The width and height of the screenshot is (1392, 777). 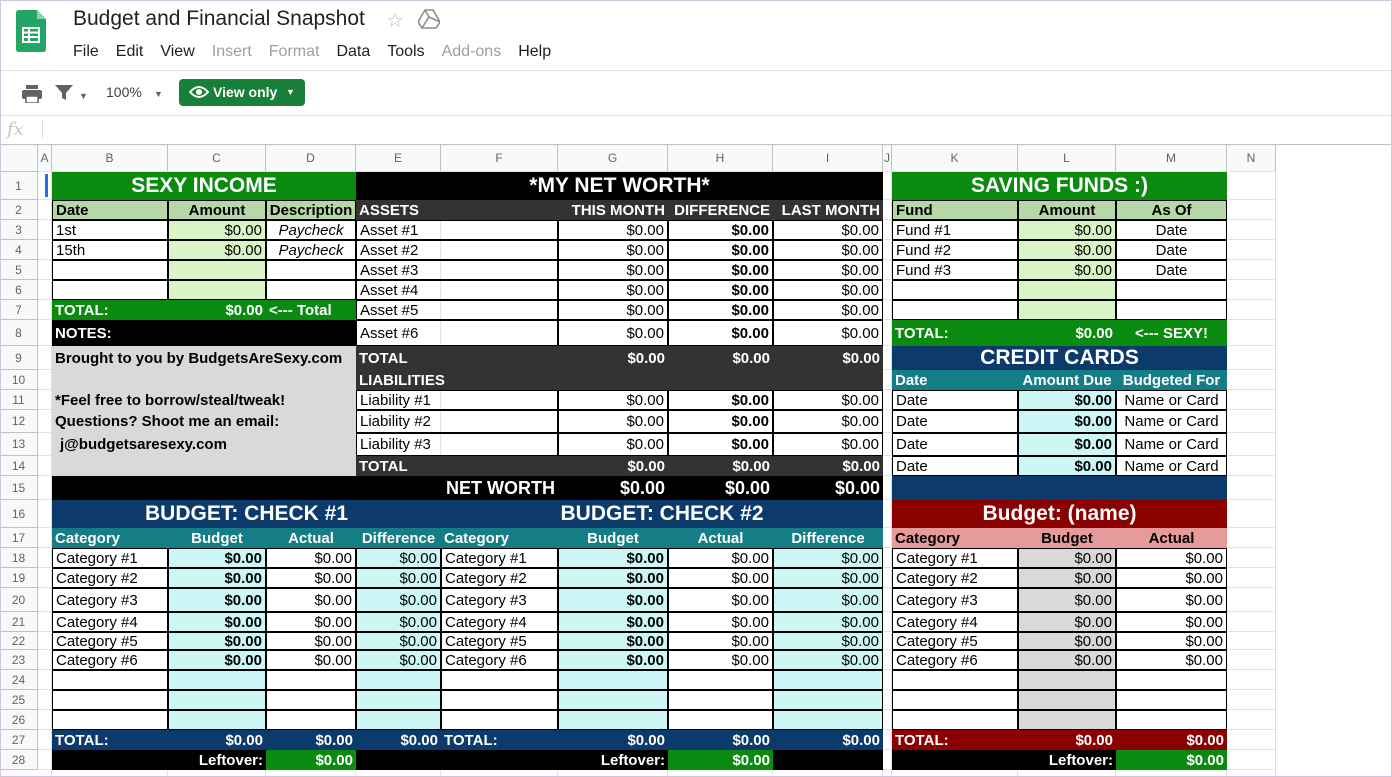 I want to click on fund-amount-cell, so click(x=1067, y=310).